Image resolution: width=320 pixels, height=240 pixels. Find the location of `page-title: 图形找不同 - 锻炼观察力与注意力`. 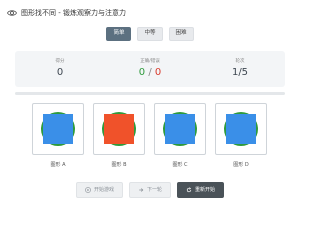

page-title: 图形找不同 - 锻炼观察力与注意力 is located at coordinates (73, 13).